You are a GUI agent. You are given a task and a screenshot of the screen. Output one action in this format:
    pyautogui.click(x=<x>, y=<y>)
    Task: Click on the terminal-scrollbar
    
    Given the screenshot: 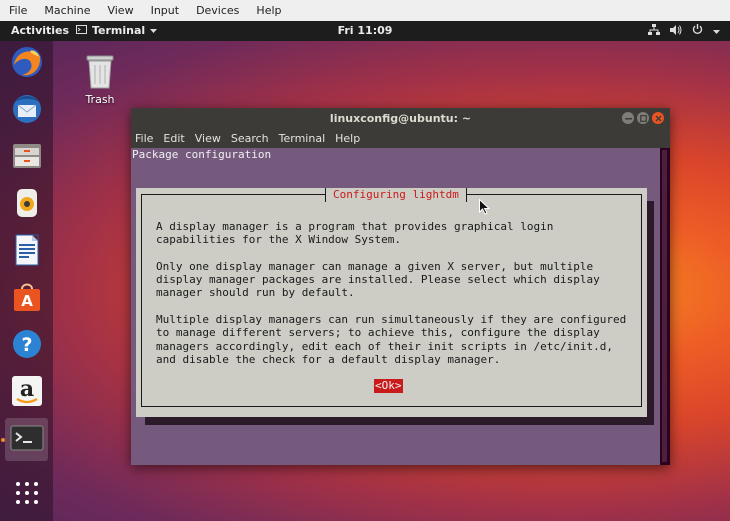 What is the action you would take?
    pyautogui.click(x=665, y=306)
    